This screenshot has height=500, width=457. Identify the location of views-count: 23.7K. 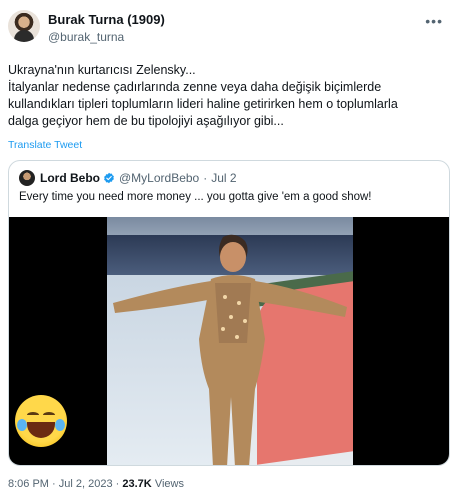
(136, 484).